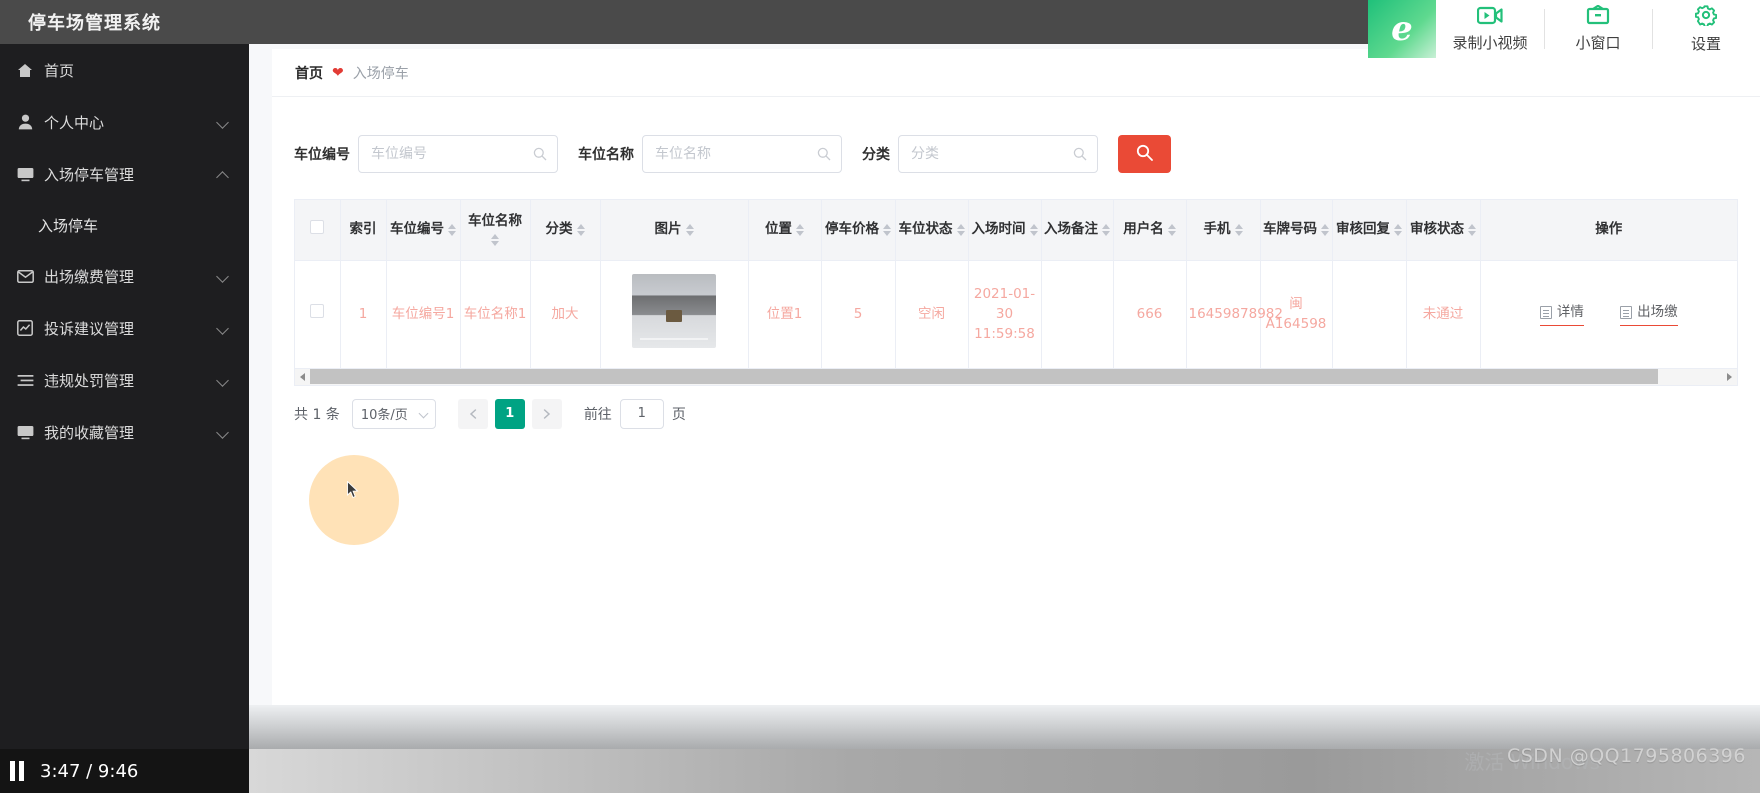  I want to click on cell-select, so click(318, 314).